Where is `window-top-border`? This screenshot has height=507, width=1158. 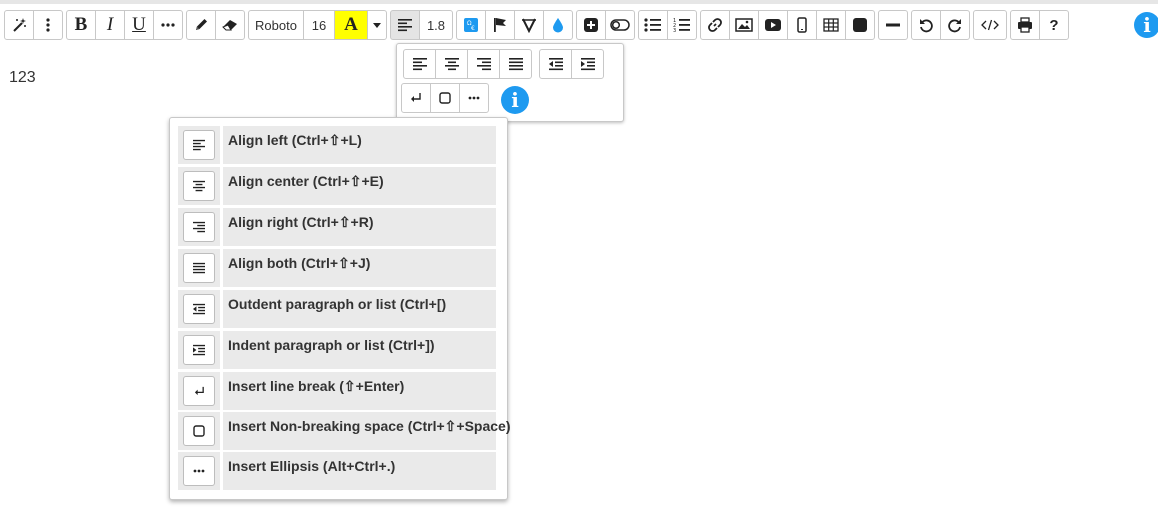 window-top-border is located at coordinates (579, 2).